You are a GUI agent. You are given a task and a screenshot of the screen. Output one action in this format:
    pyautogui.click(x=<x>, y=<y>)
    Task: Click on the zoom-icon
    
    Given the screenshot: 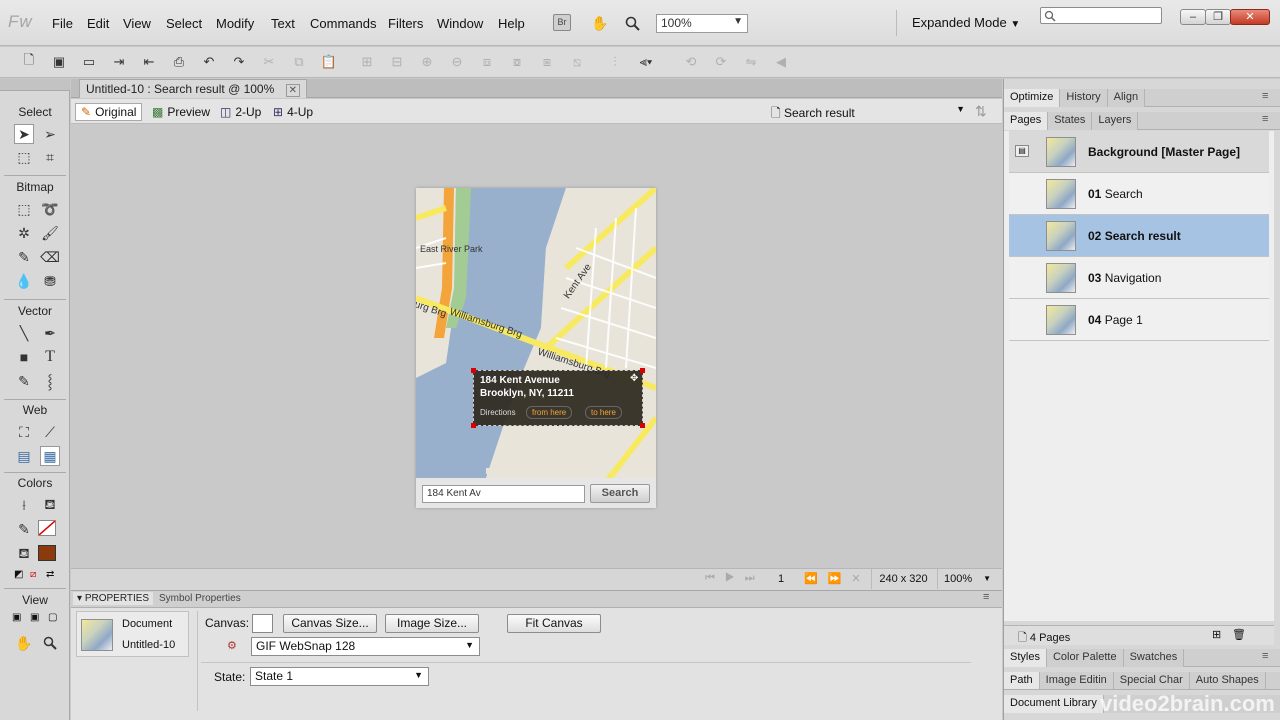 What is the action you would take?
    pyautogui.click(x=632, y=23)
    